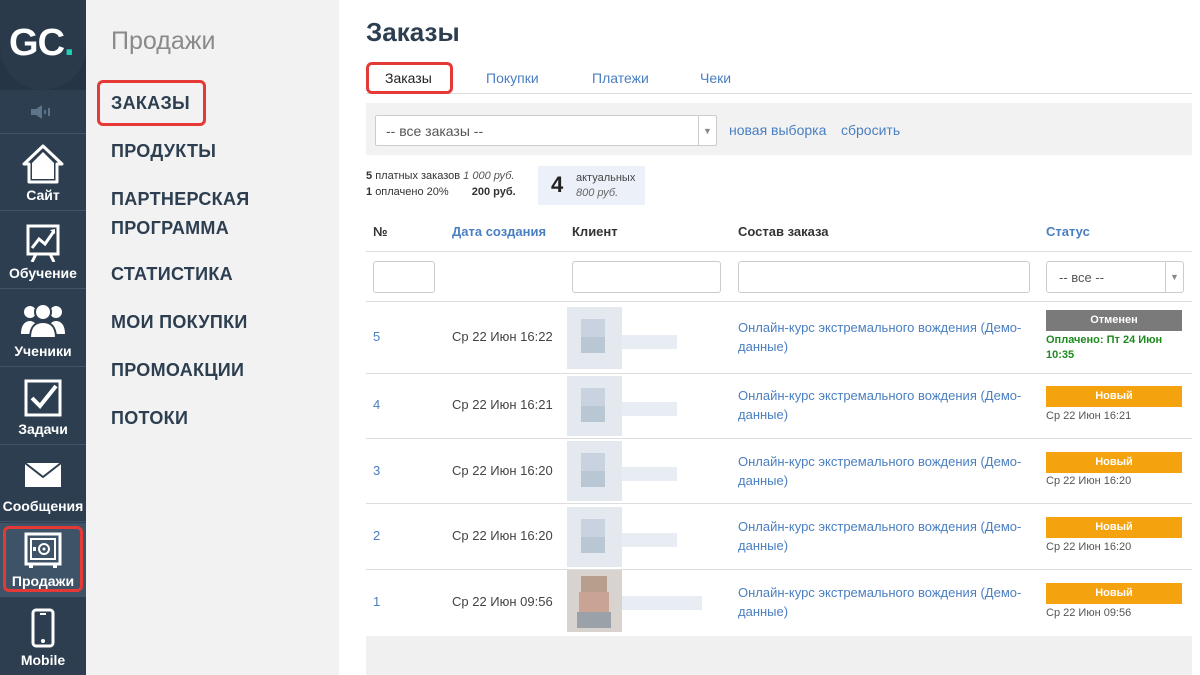  I want to click on nav-mobile: Mobile, so click(43, 636).